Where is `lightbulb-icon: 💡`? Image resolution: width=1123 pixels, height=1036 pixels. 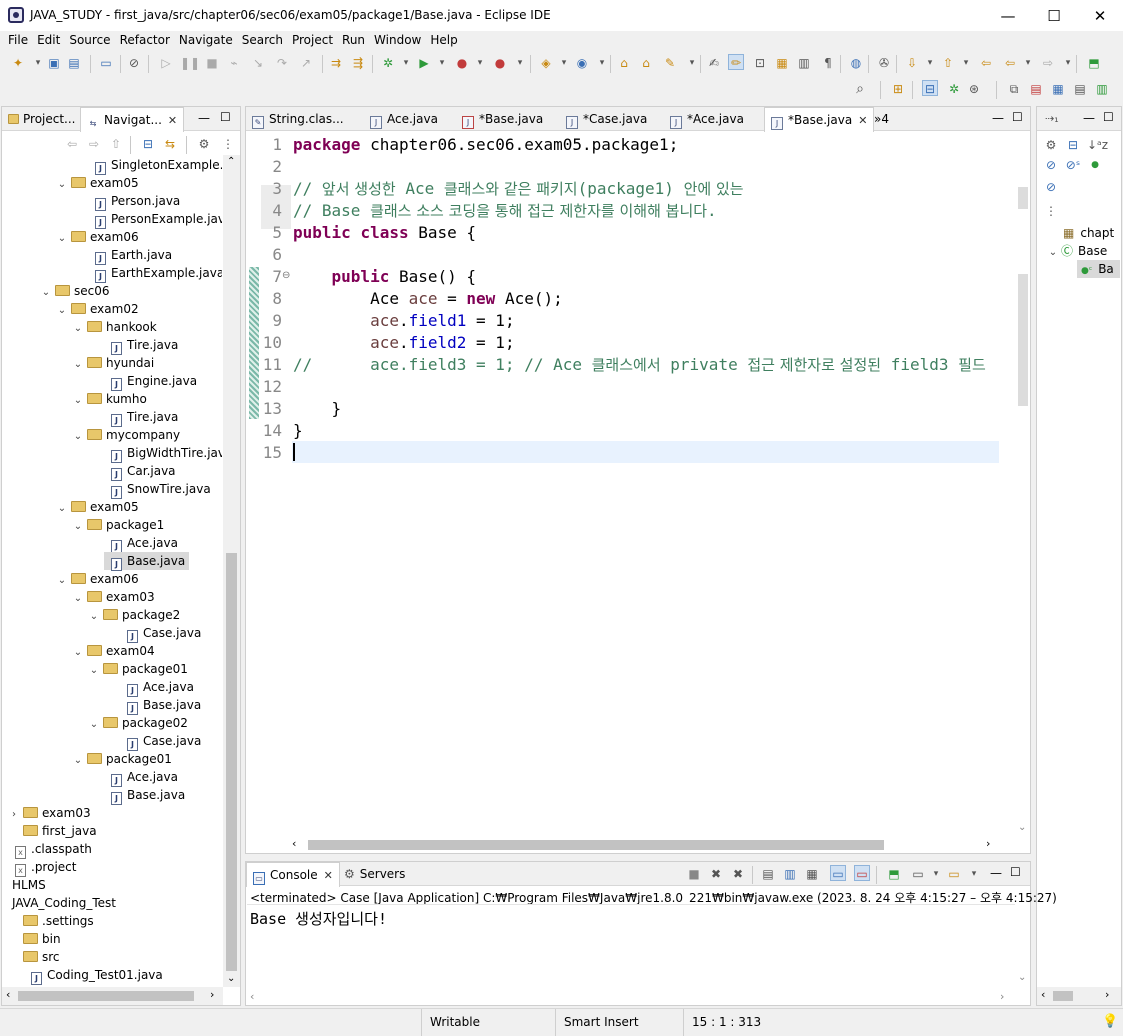 lightbulb-icon: 💡 is located at coordinates (1110, 1021).